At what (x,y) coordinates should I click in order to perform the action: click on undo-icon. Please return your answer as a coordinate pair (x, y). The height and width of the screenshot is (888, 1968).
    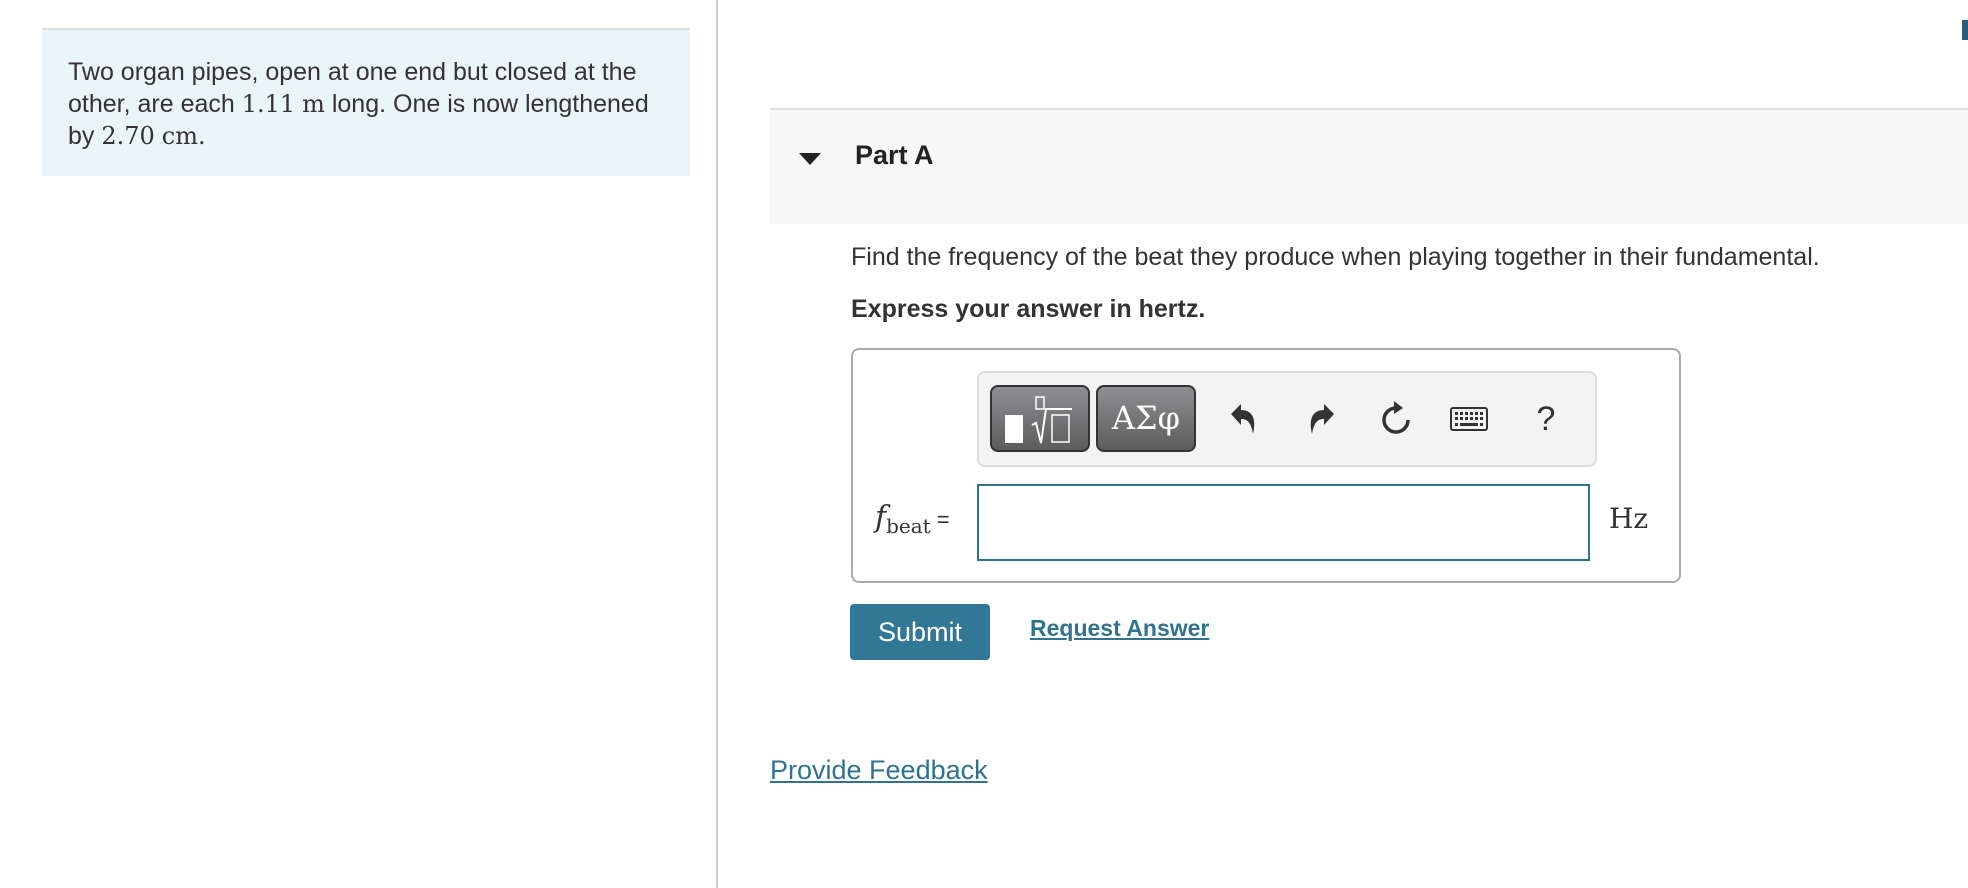
    Looking at the image, I should click on (1244, 419).